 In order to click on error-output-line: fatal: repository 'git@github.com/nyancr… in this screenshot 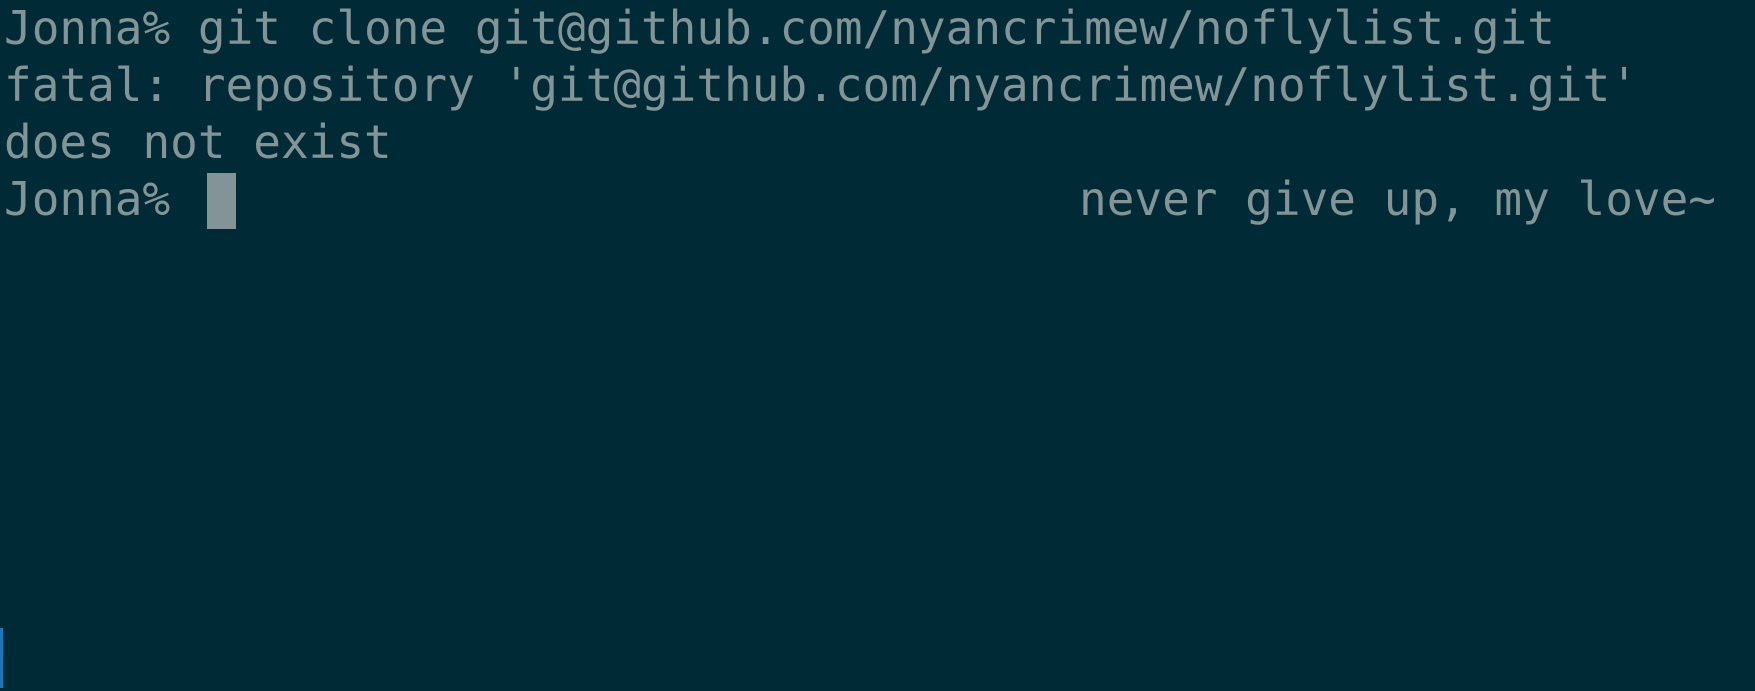, I will do `click(821, 85)`.